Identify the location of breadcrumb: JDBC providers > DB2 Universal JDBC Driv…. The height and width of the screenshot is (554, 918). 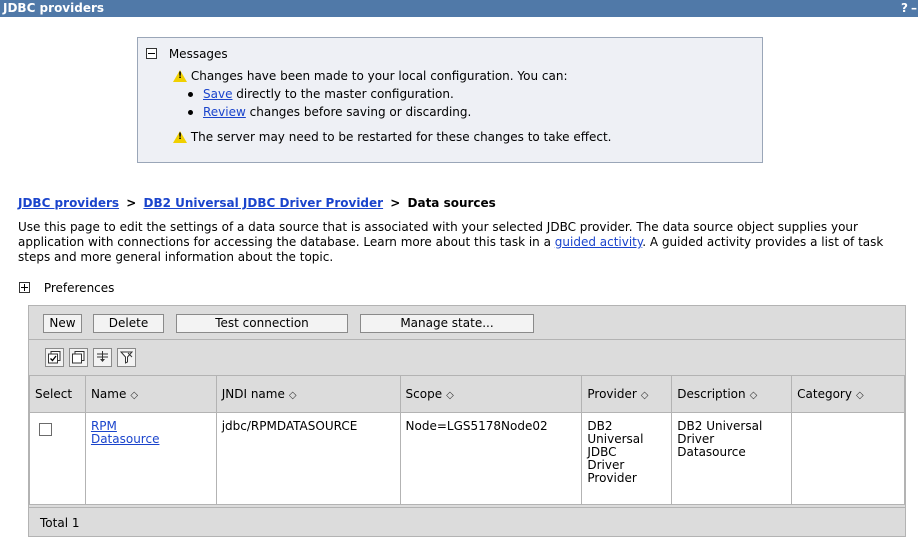
(257, 203).